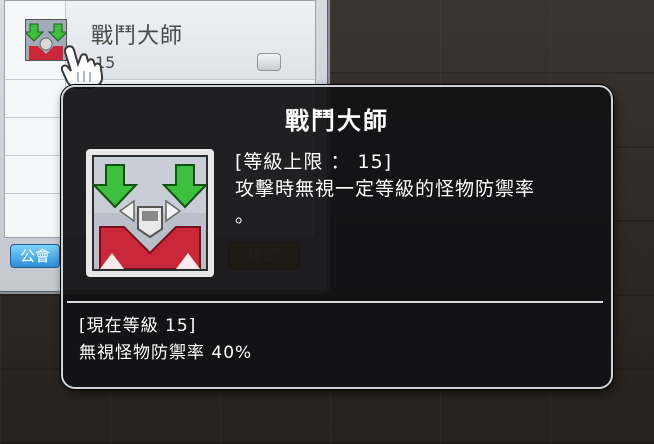  I want to click on description-line: 攻擊時無視一定等級的怪物防禦率, so click(385, 189).